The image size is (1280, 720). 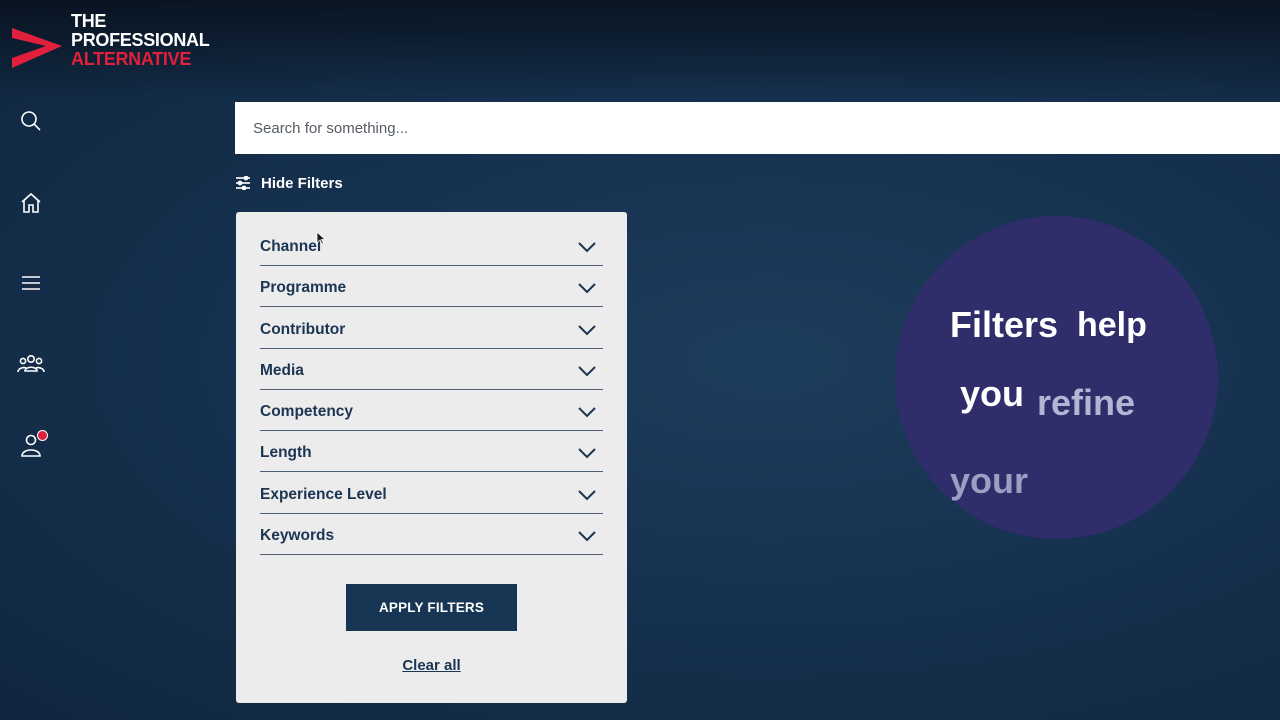 What do you see at coordinates (243, 183) in the screenshot?
I see `filter-sliders-icon` at bounding box center [243, 183].